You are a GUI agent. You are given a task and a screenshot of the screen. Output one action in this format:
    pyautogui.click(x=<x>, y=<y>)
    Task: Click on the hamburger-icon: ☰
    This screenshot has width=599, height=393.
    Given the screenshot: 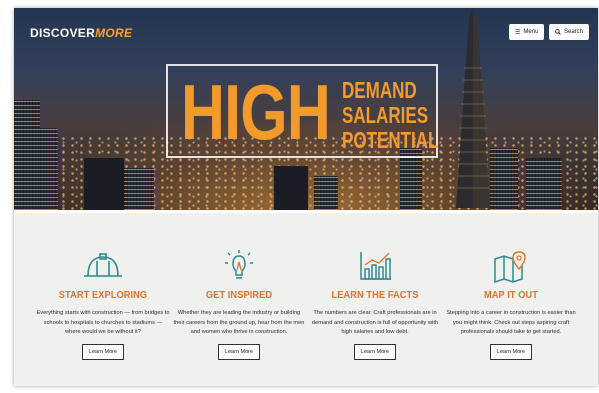 What is the action you would take?
    pyautogui.click(x=518, y=32)
    